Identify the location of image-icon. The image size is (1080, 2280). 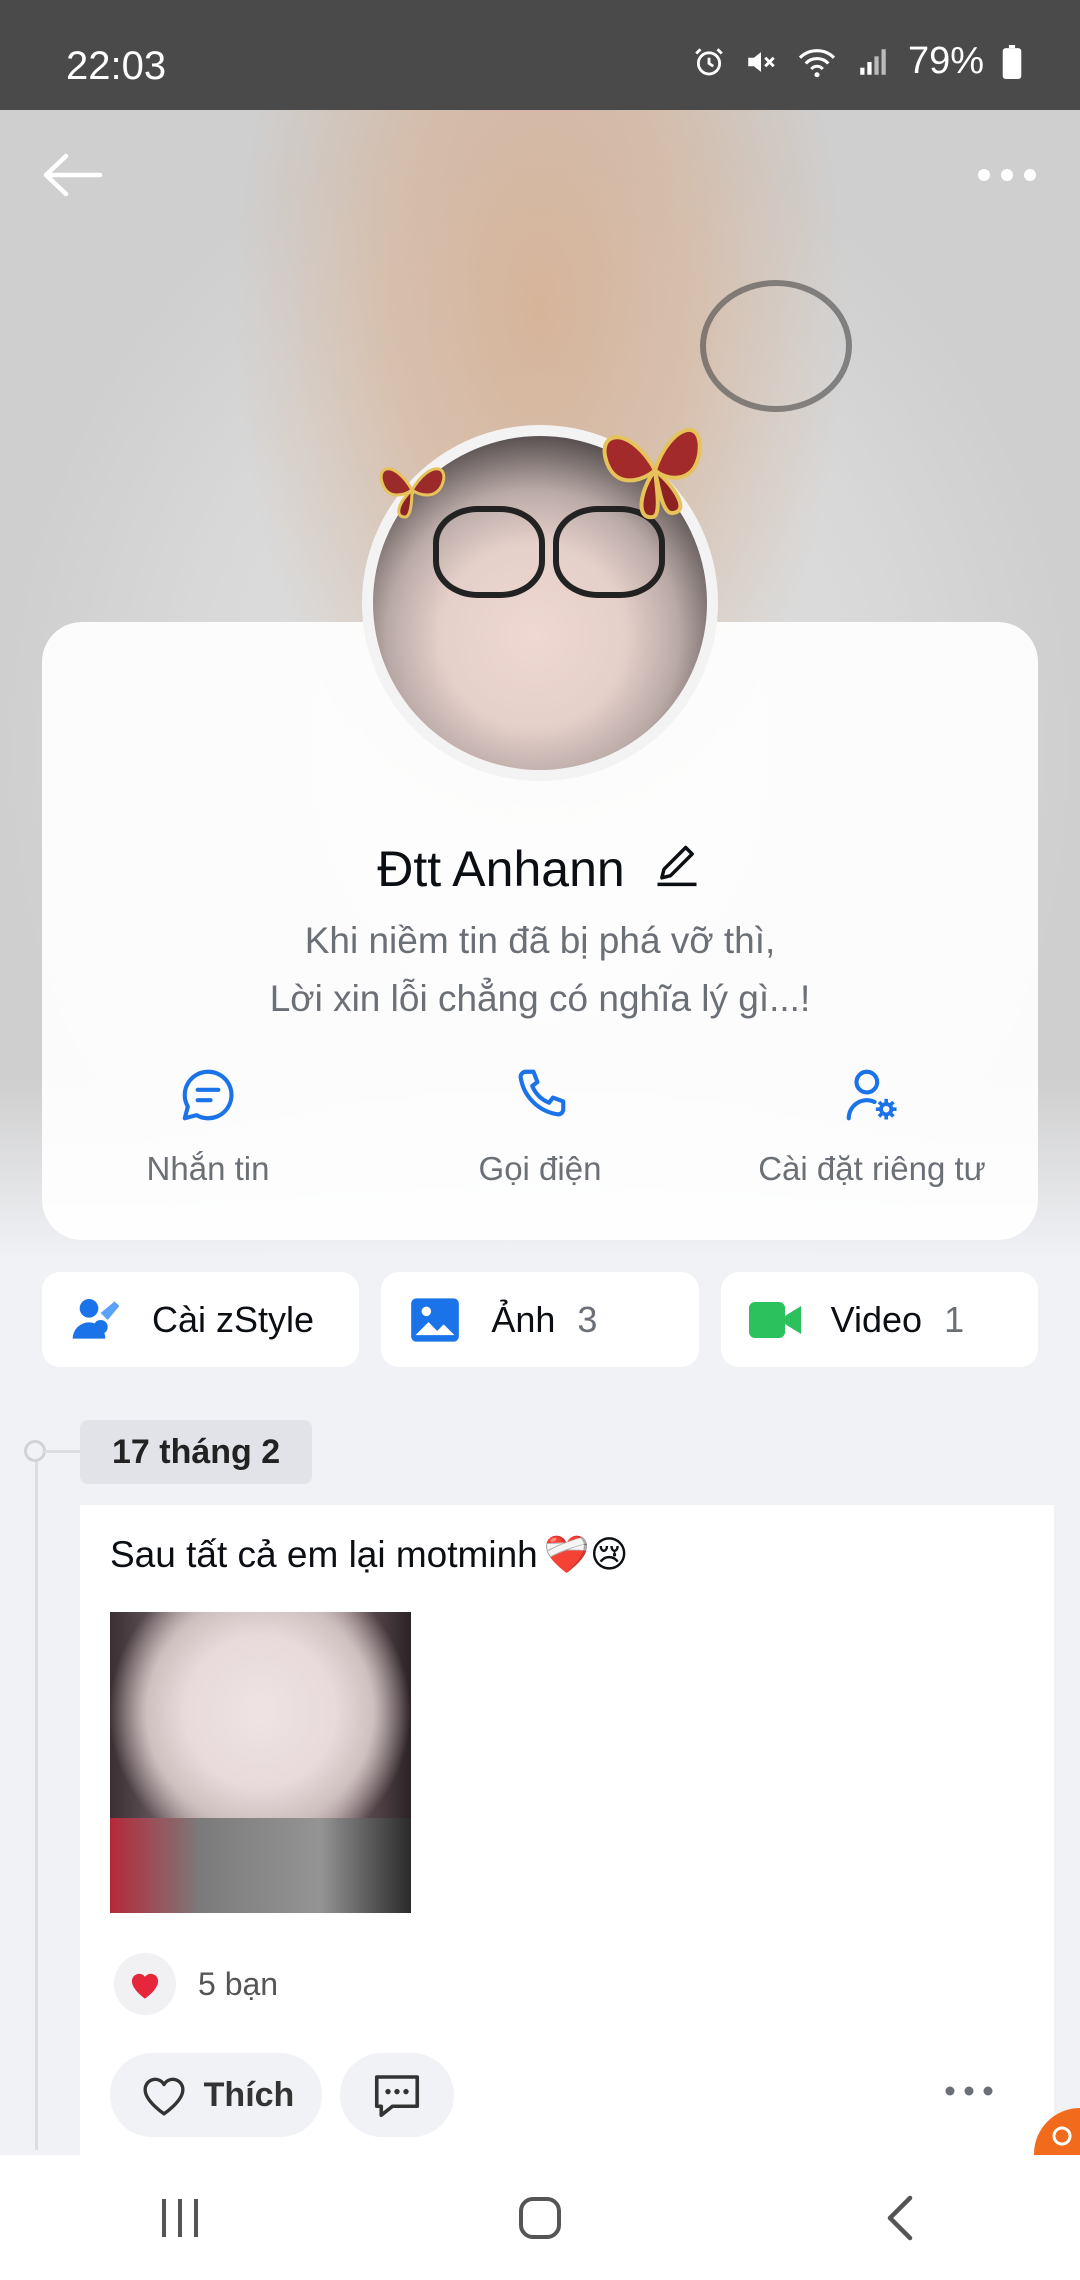
(435, 1320).